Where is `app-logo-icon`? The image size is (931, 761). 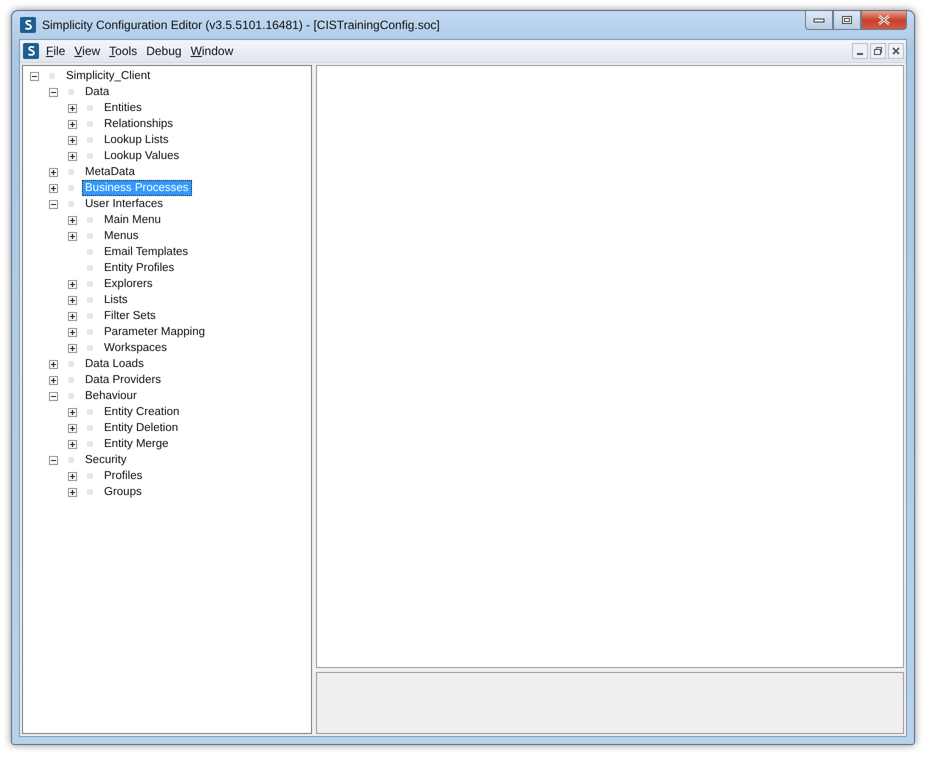 app-logo-icon is located at coordinates (28, 25).